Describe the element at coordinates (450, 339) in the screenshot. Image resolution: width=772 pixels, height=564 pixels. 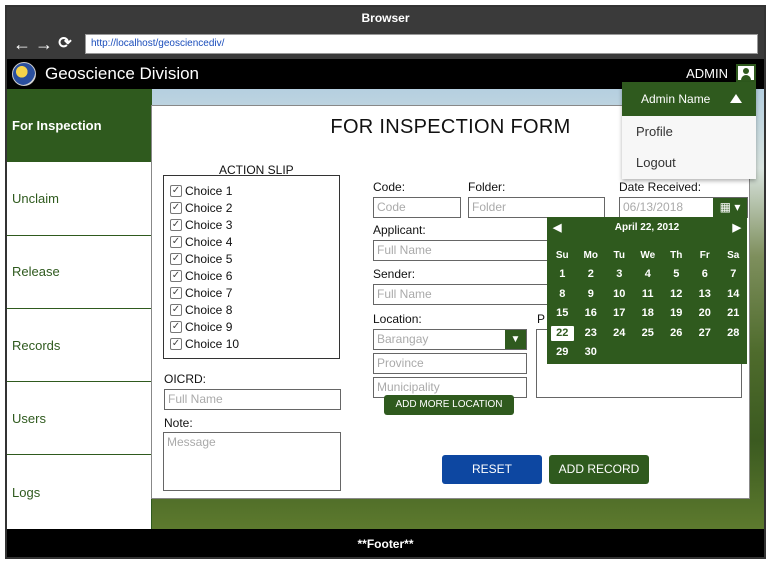
I see `barangay-select: Barangay ▼` at that location.